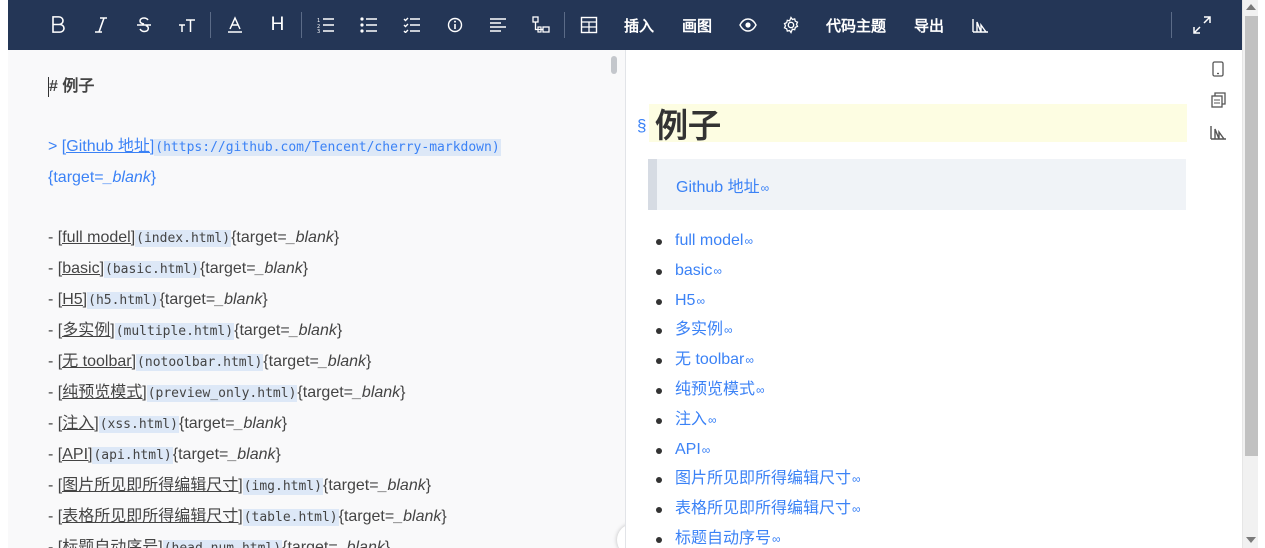 The height and width of the screenshot is (548, 1265). I want to click on list-link-url: (preview_only.html), so click(222, 393).